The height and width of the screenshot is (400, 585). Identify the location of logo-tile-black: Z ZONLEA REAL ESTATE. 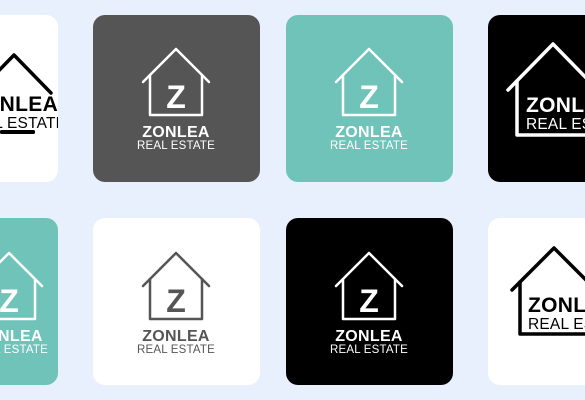
(369, 301).